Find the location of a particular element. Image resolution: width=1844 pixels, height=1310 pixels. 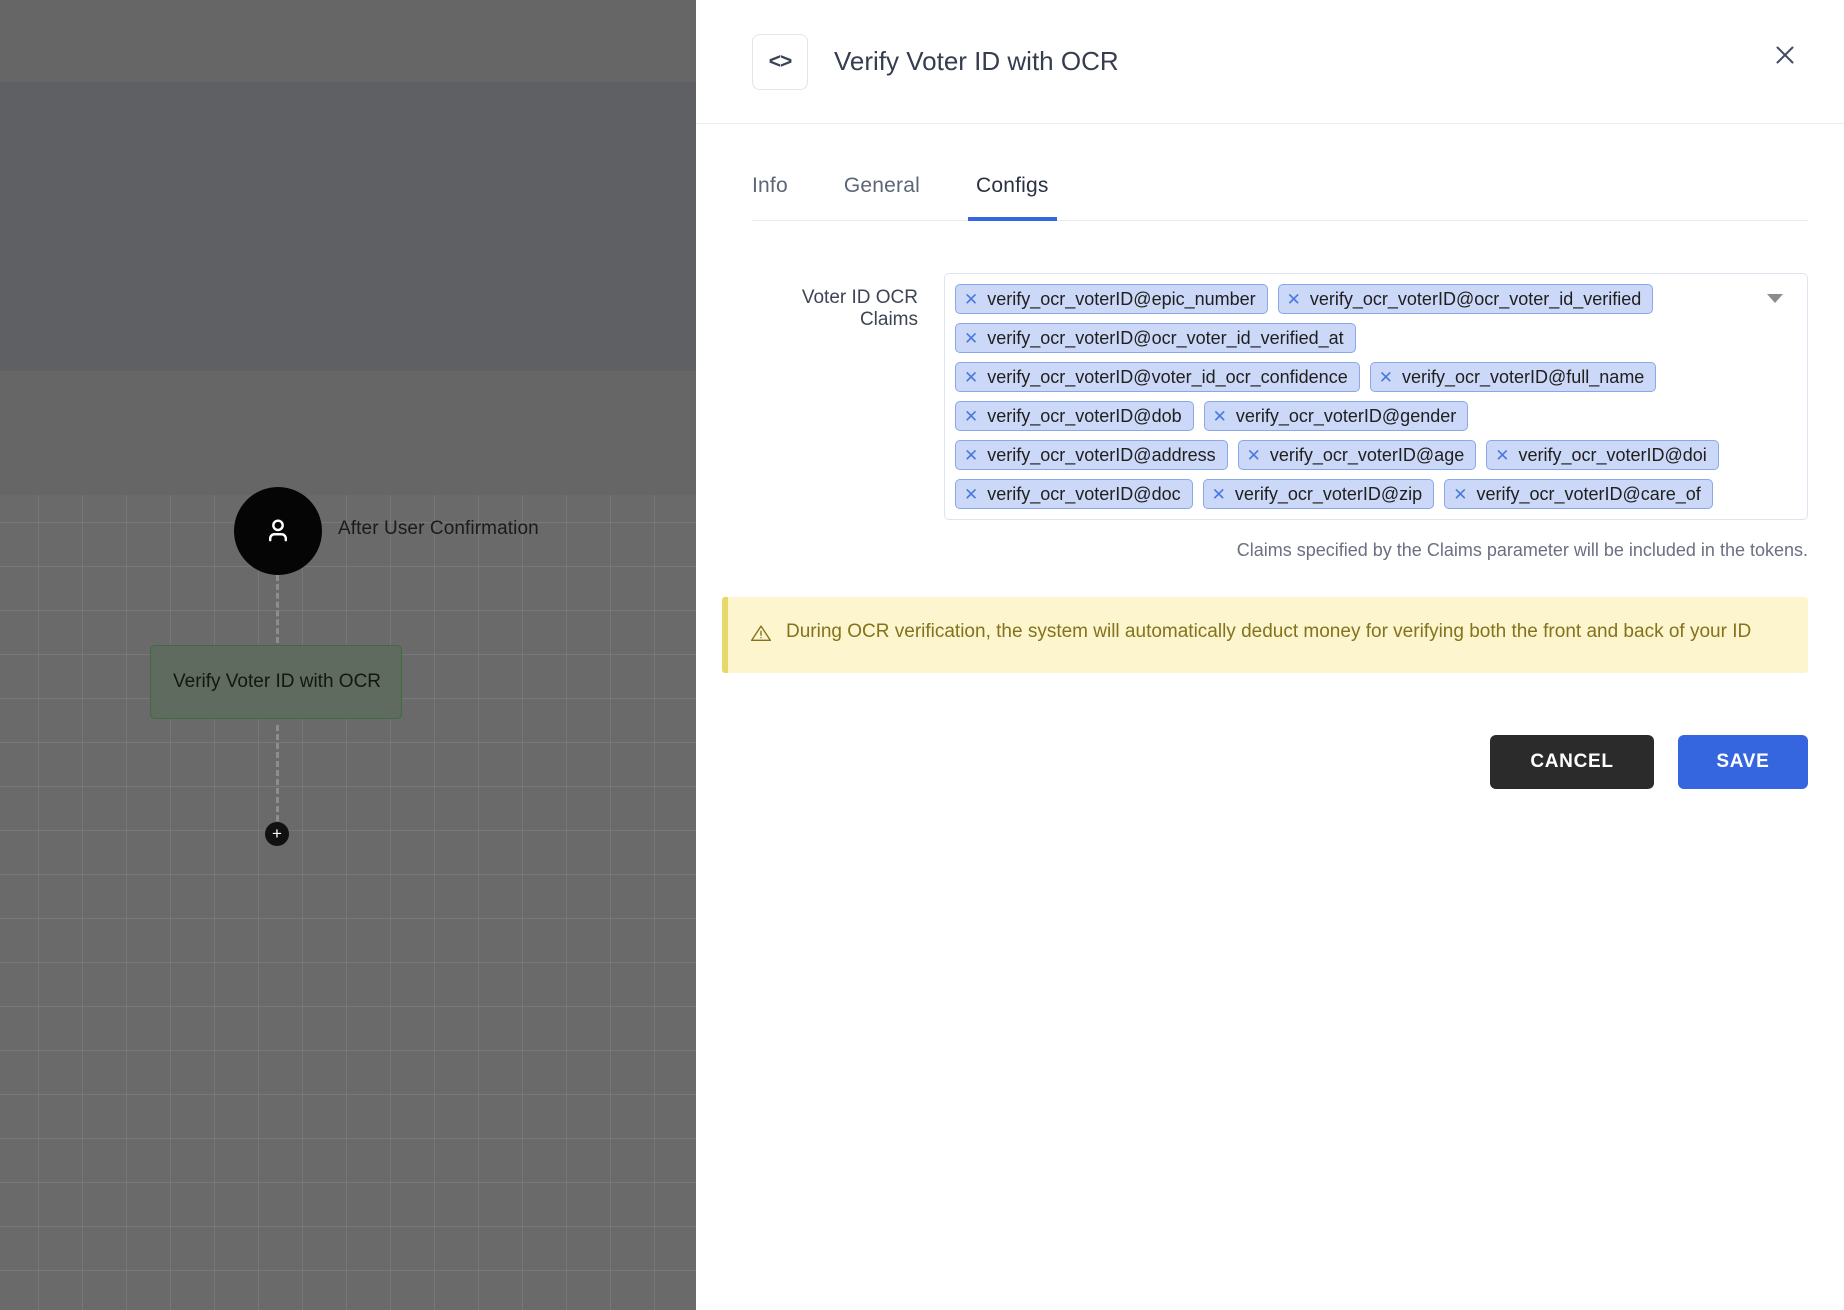

chip-label: verify_ocr_voterID@zip is located at coordinates (1328, 493).